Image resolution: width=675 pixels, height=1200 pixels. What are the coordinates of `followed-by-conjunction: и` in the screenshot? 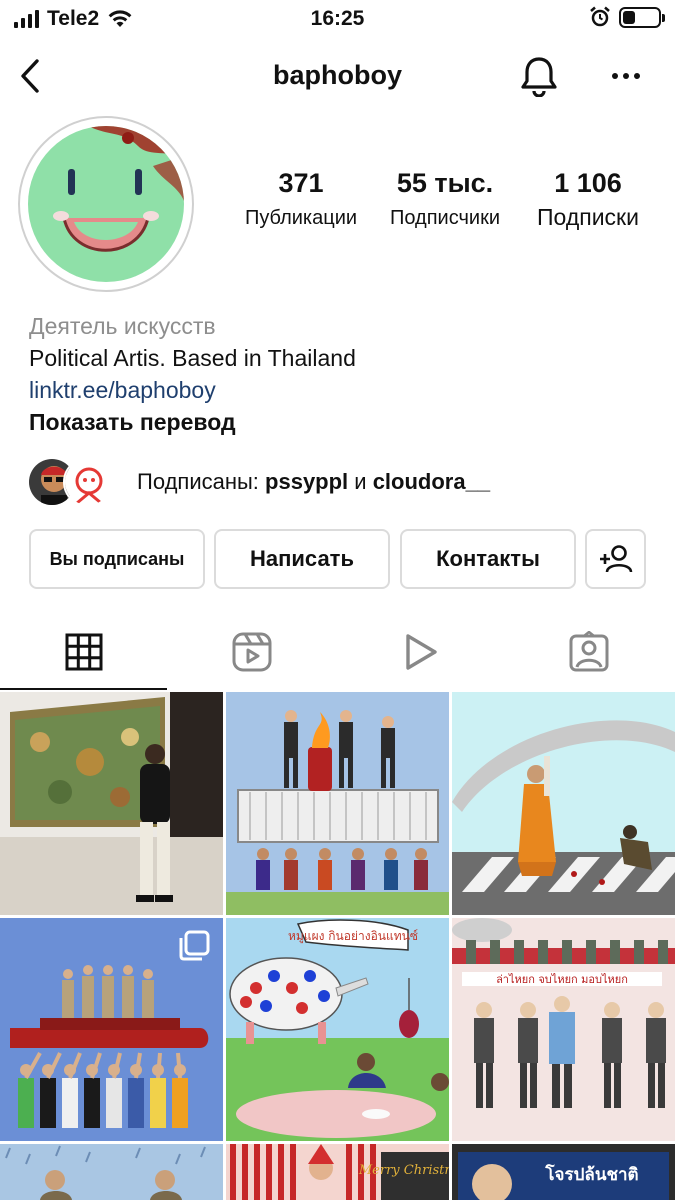 It's located at (360, 481).